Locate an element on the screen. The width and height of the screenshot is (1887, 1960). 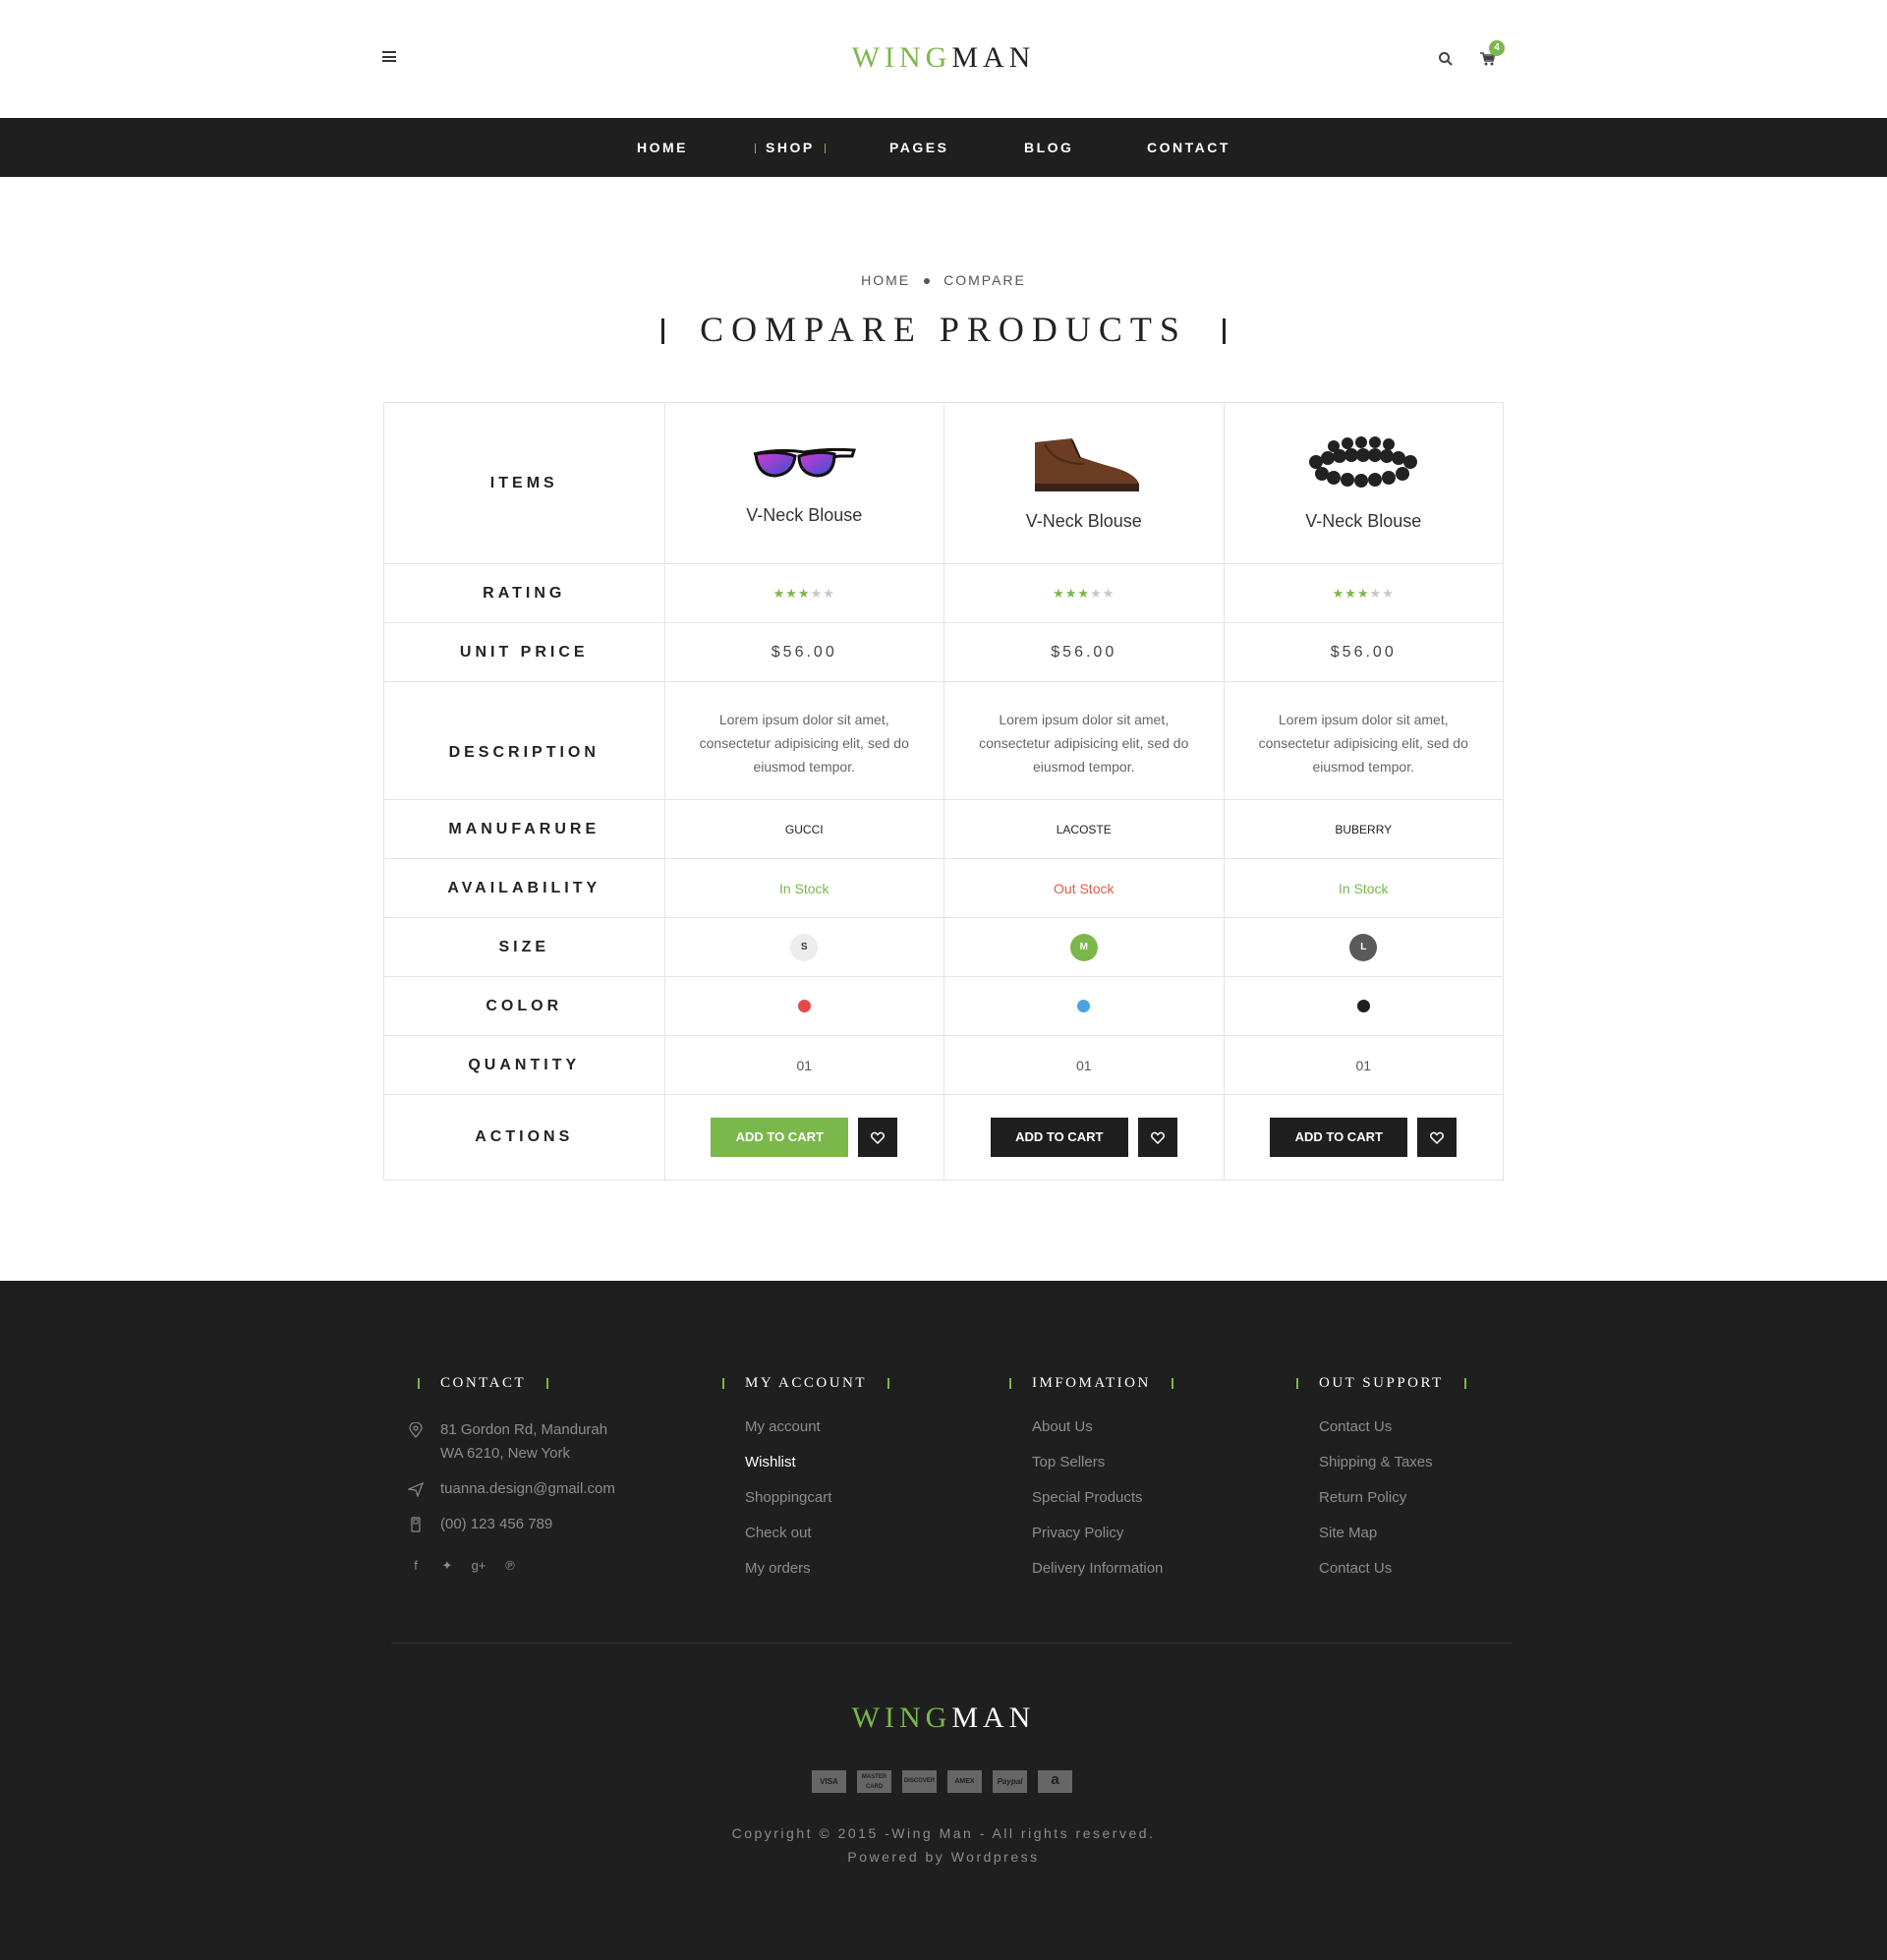
row-label-size: SIZE is located at coordinates (524, 947).